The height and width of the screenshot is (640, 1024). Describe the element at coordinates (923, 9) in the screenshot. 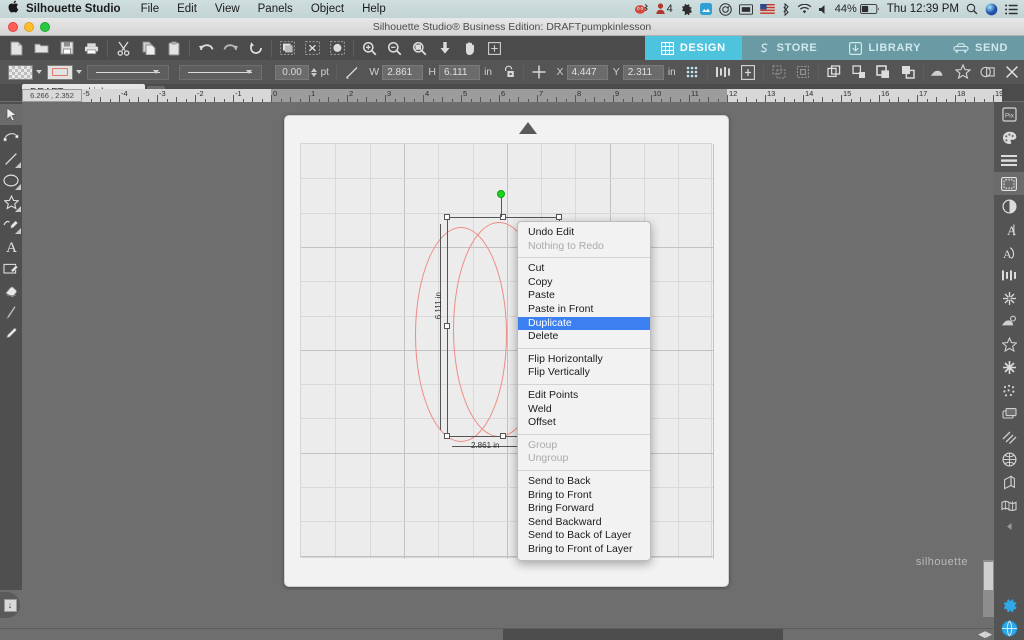

I see `clock: Thu 12:39 PM` at that location.